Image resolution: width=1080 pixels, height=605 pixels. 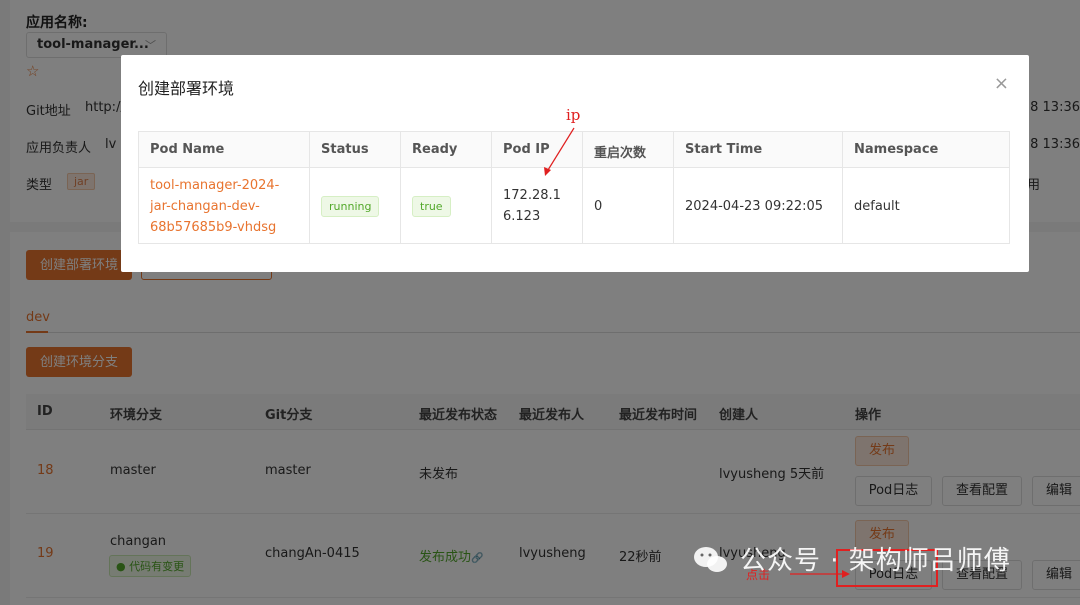 I want to click on wechat-icon, so click(x=710, y=559).